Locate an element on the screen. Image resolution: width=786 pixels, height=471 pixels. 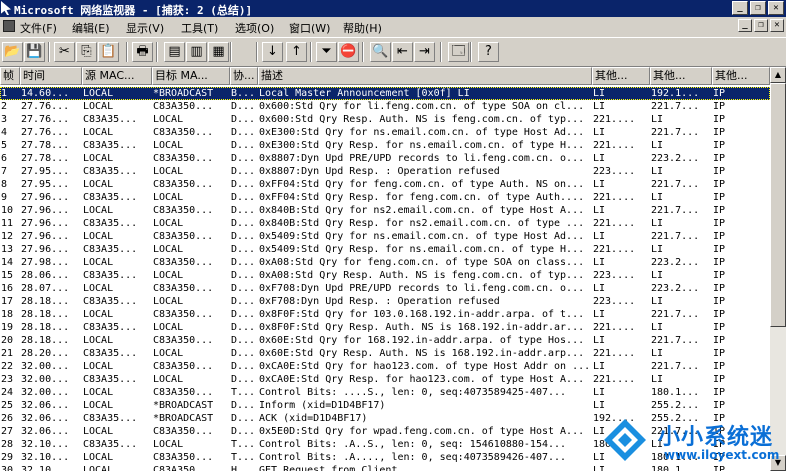
close-button: ✕ is located at coordinates (776, 8).